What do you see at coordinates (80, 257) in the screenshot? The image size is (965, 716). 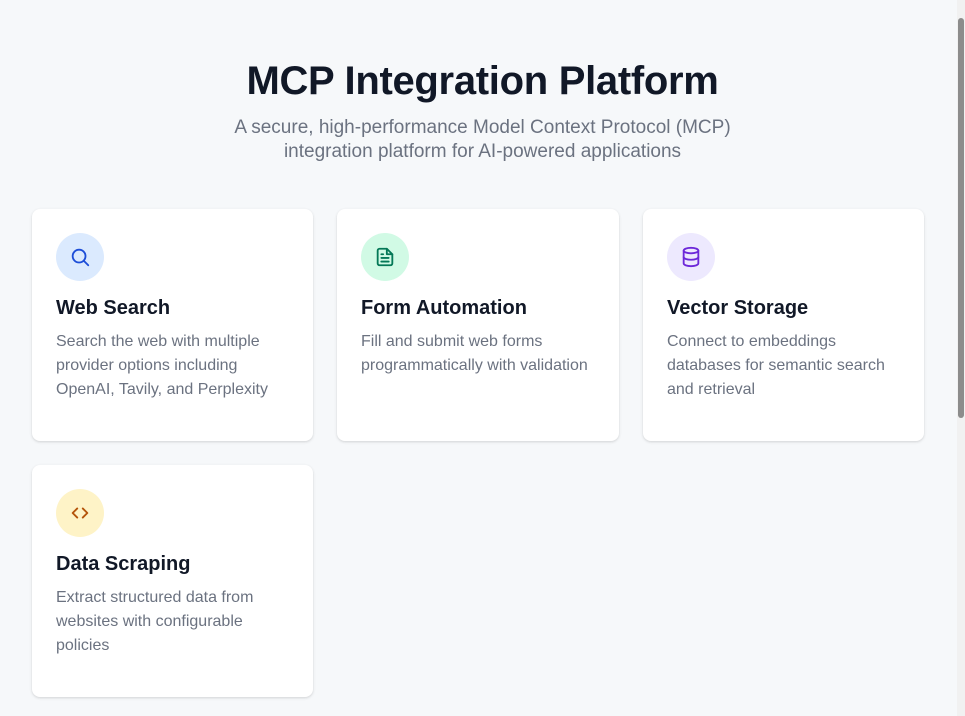 I see `search-icon` at bounding box center [80, 257].